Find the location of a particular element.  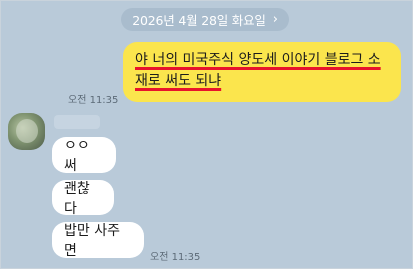

sent-message-line-1: 야 너의 미국주식 양도세 이야기 블로그 소 is located at coordinates (258, 60).